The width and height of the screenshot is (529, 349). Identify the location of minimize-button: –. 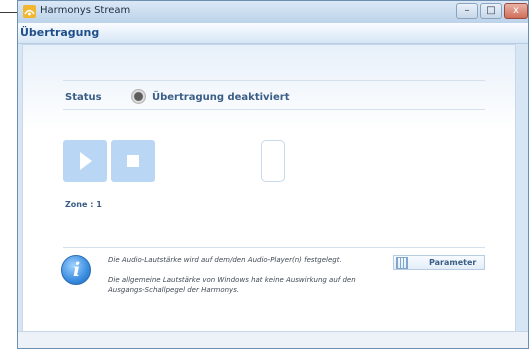
(467, 11).